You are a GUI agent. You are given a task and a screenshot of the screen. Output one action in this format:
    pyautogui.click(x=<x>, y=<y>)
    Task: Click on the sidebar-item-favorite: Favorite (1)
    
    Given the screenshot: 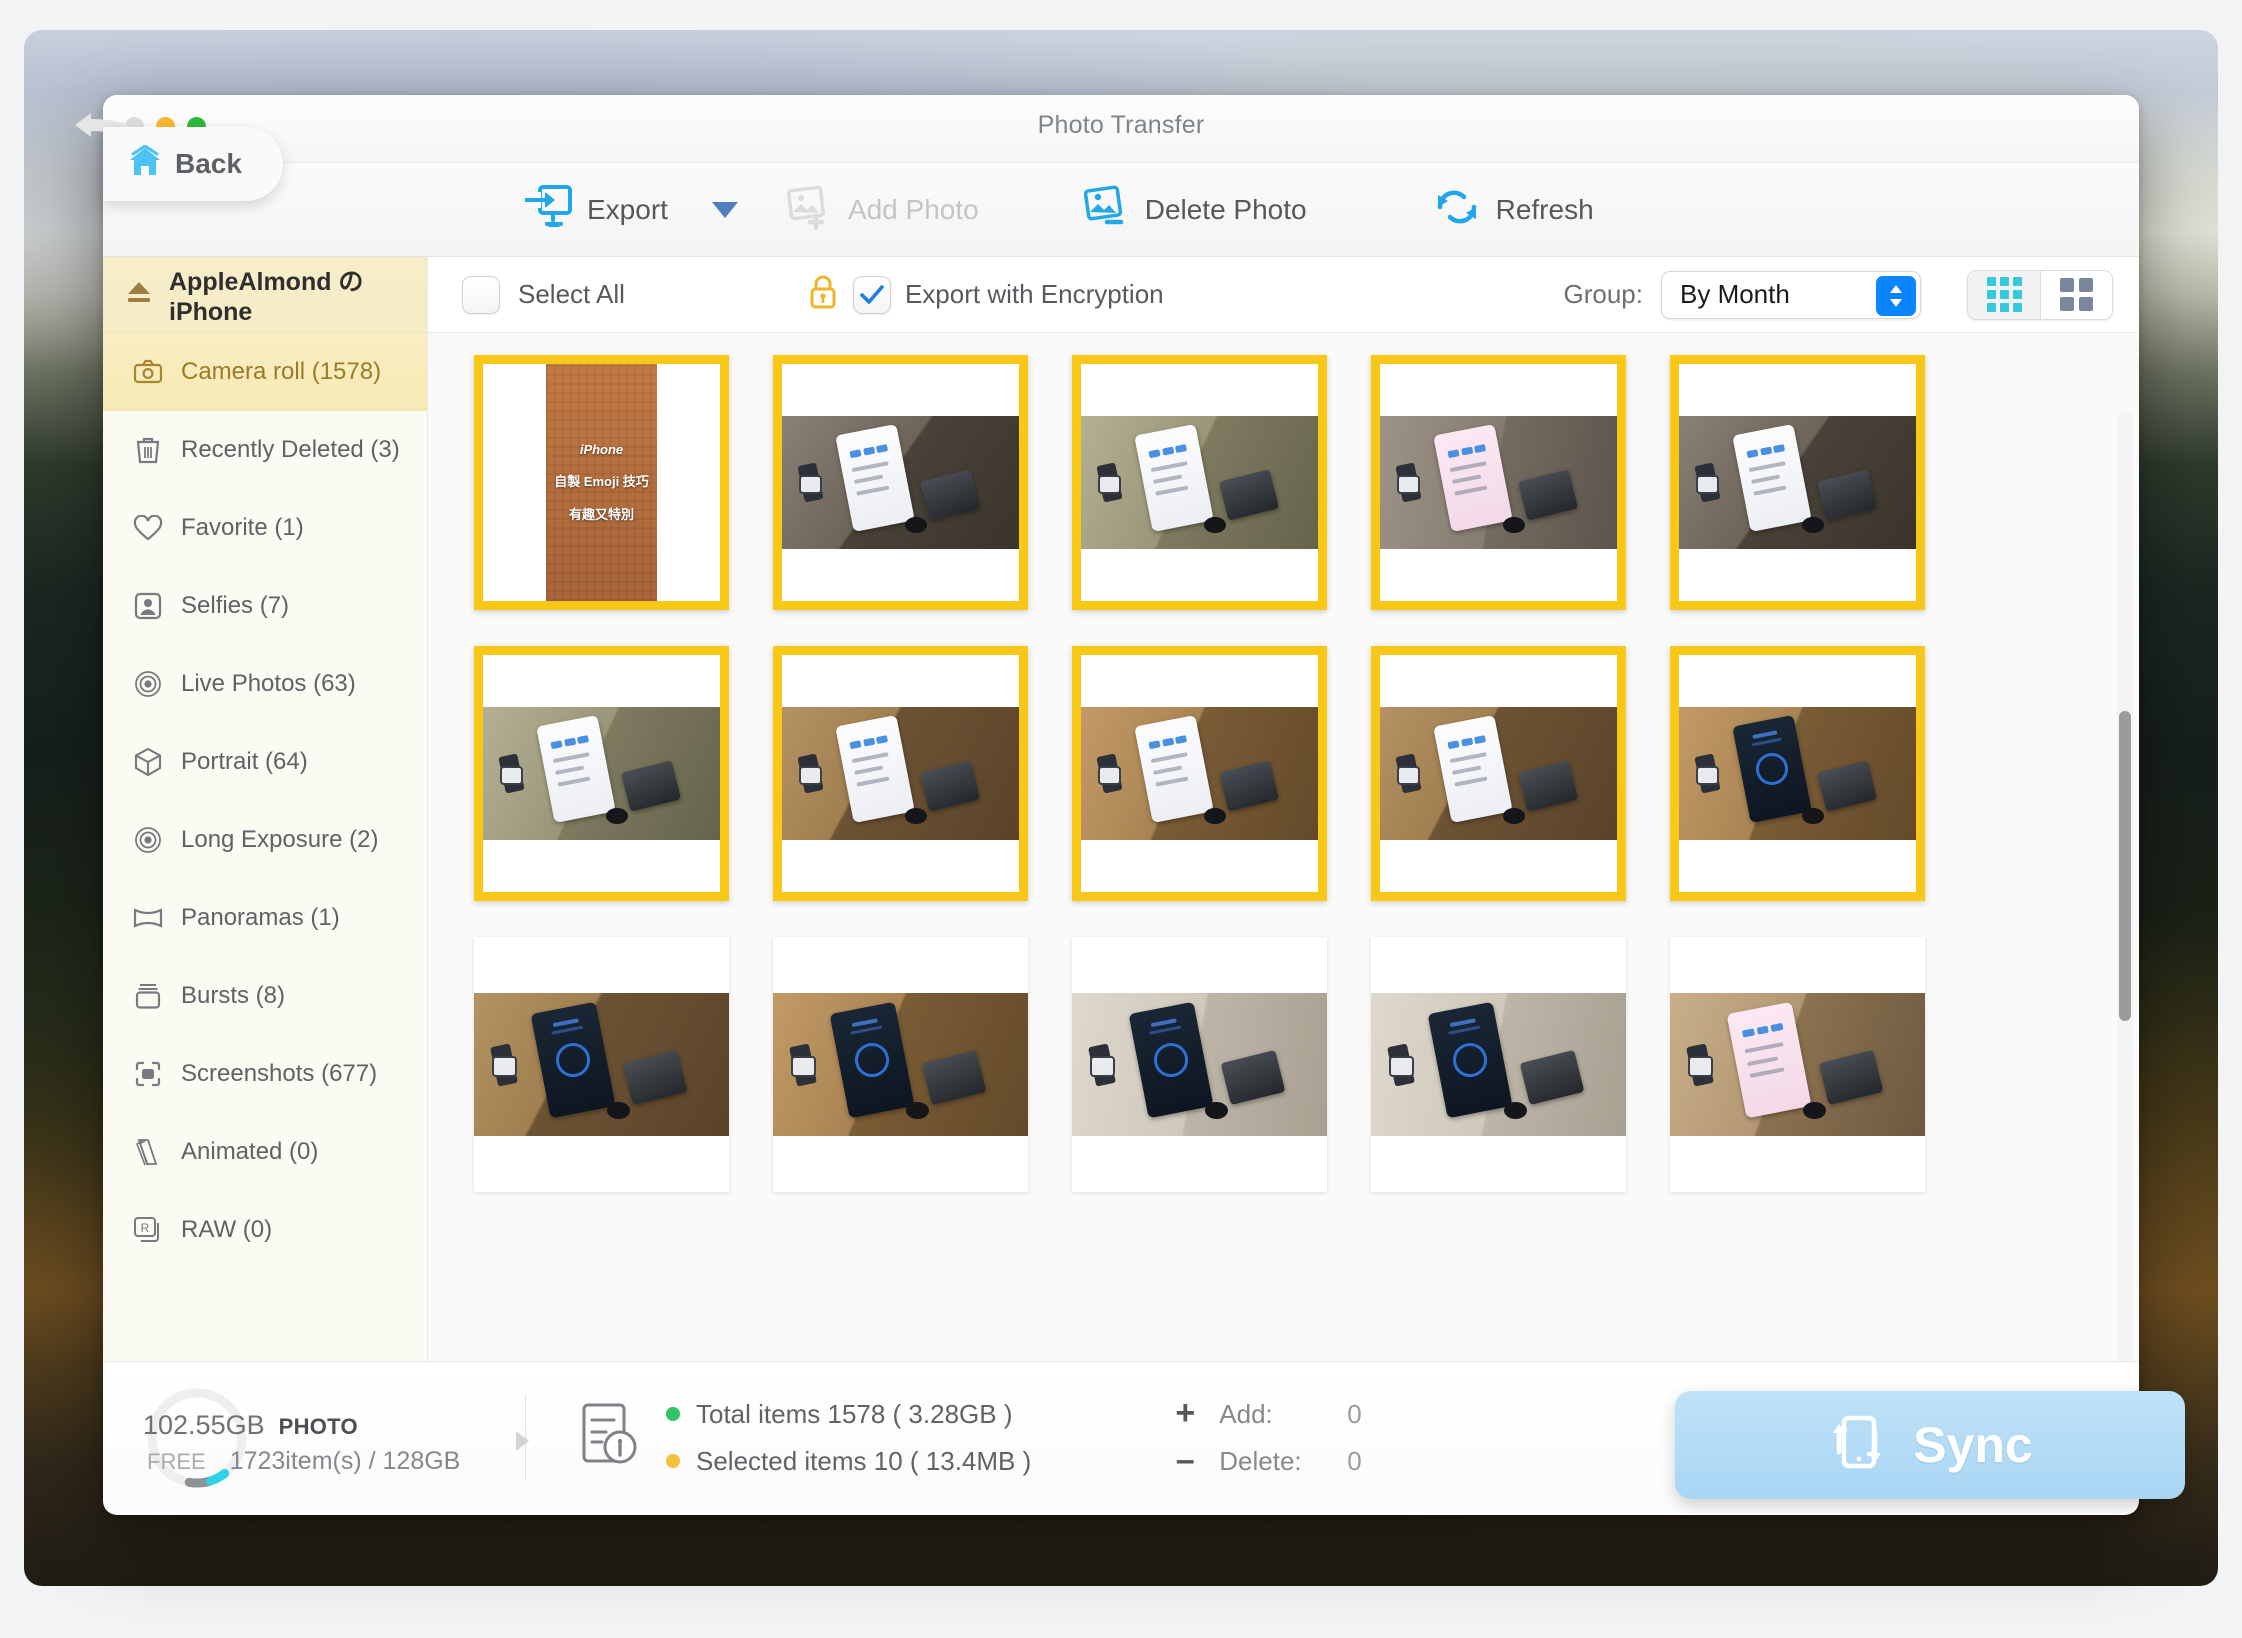 What is the action you would take?
    pyautogui.click(x=265, y=528)
    